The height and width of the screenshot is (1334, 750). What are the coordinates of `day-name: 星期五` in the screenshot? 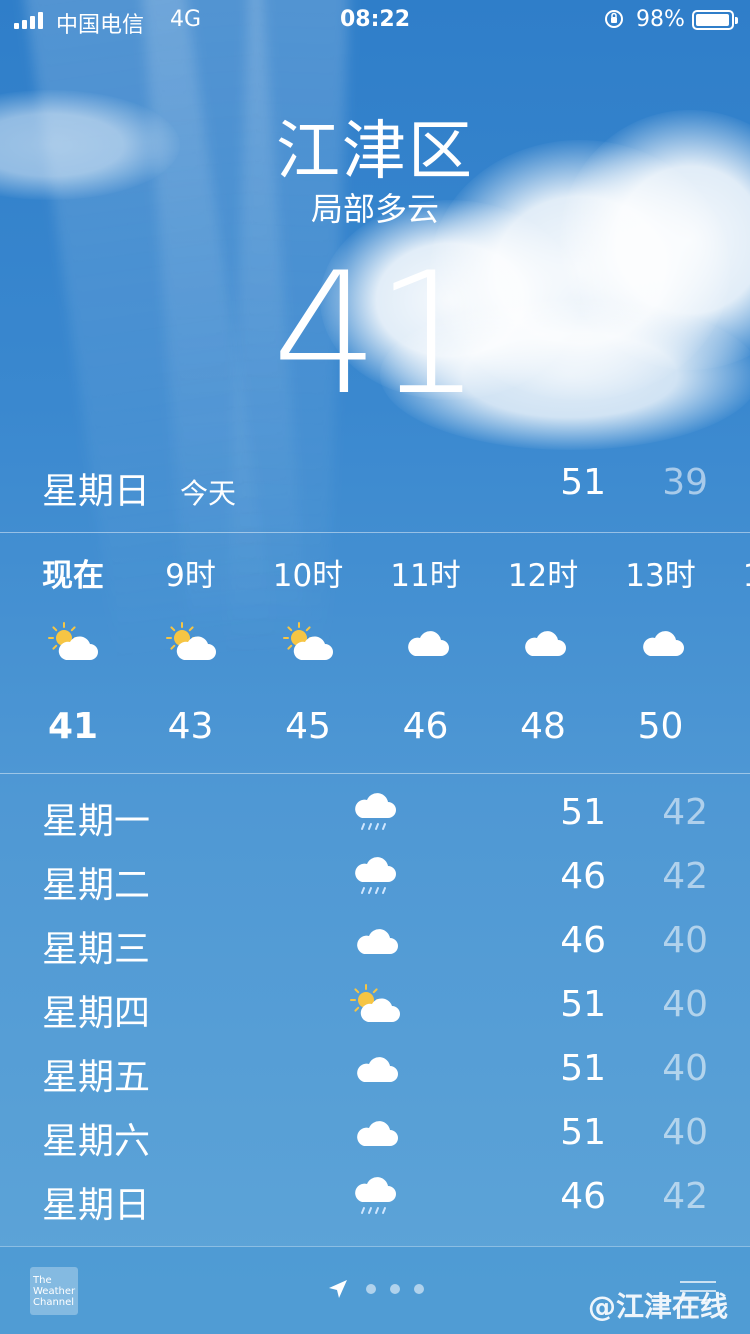 It's located at (96, 1077).